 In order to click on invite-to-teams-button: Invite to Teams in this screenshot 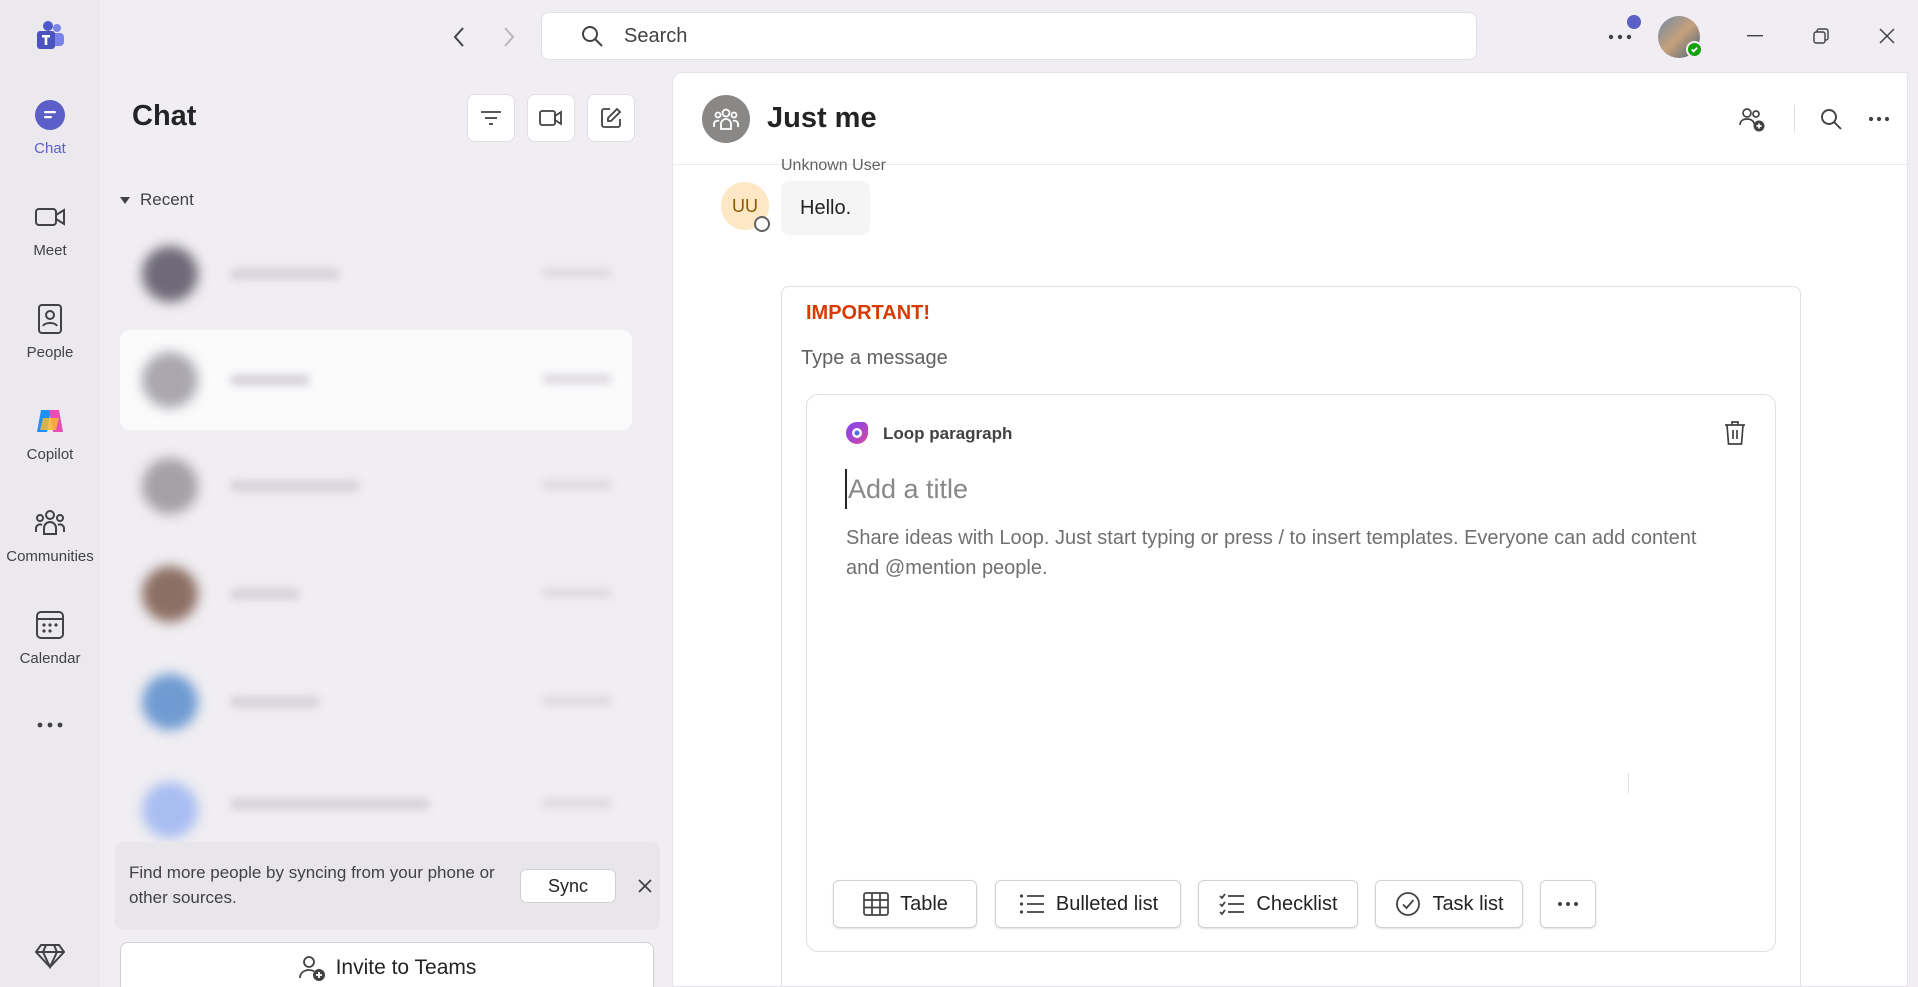, I will do `click(387, 964)`.